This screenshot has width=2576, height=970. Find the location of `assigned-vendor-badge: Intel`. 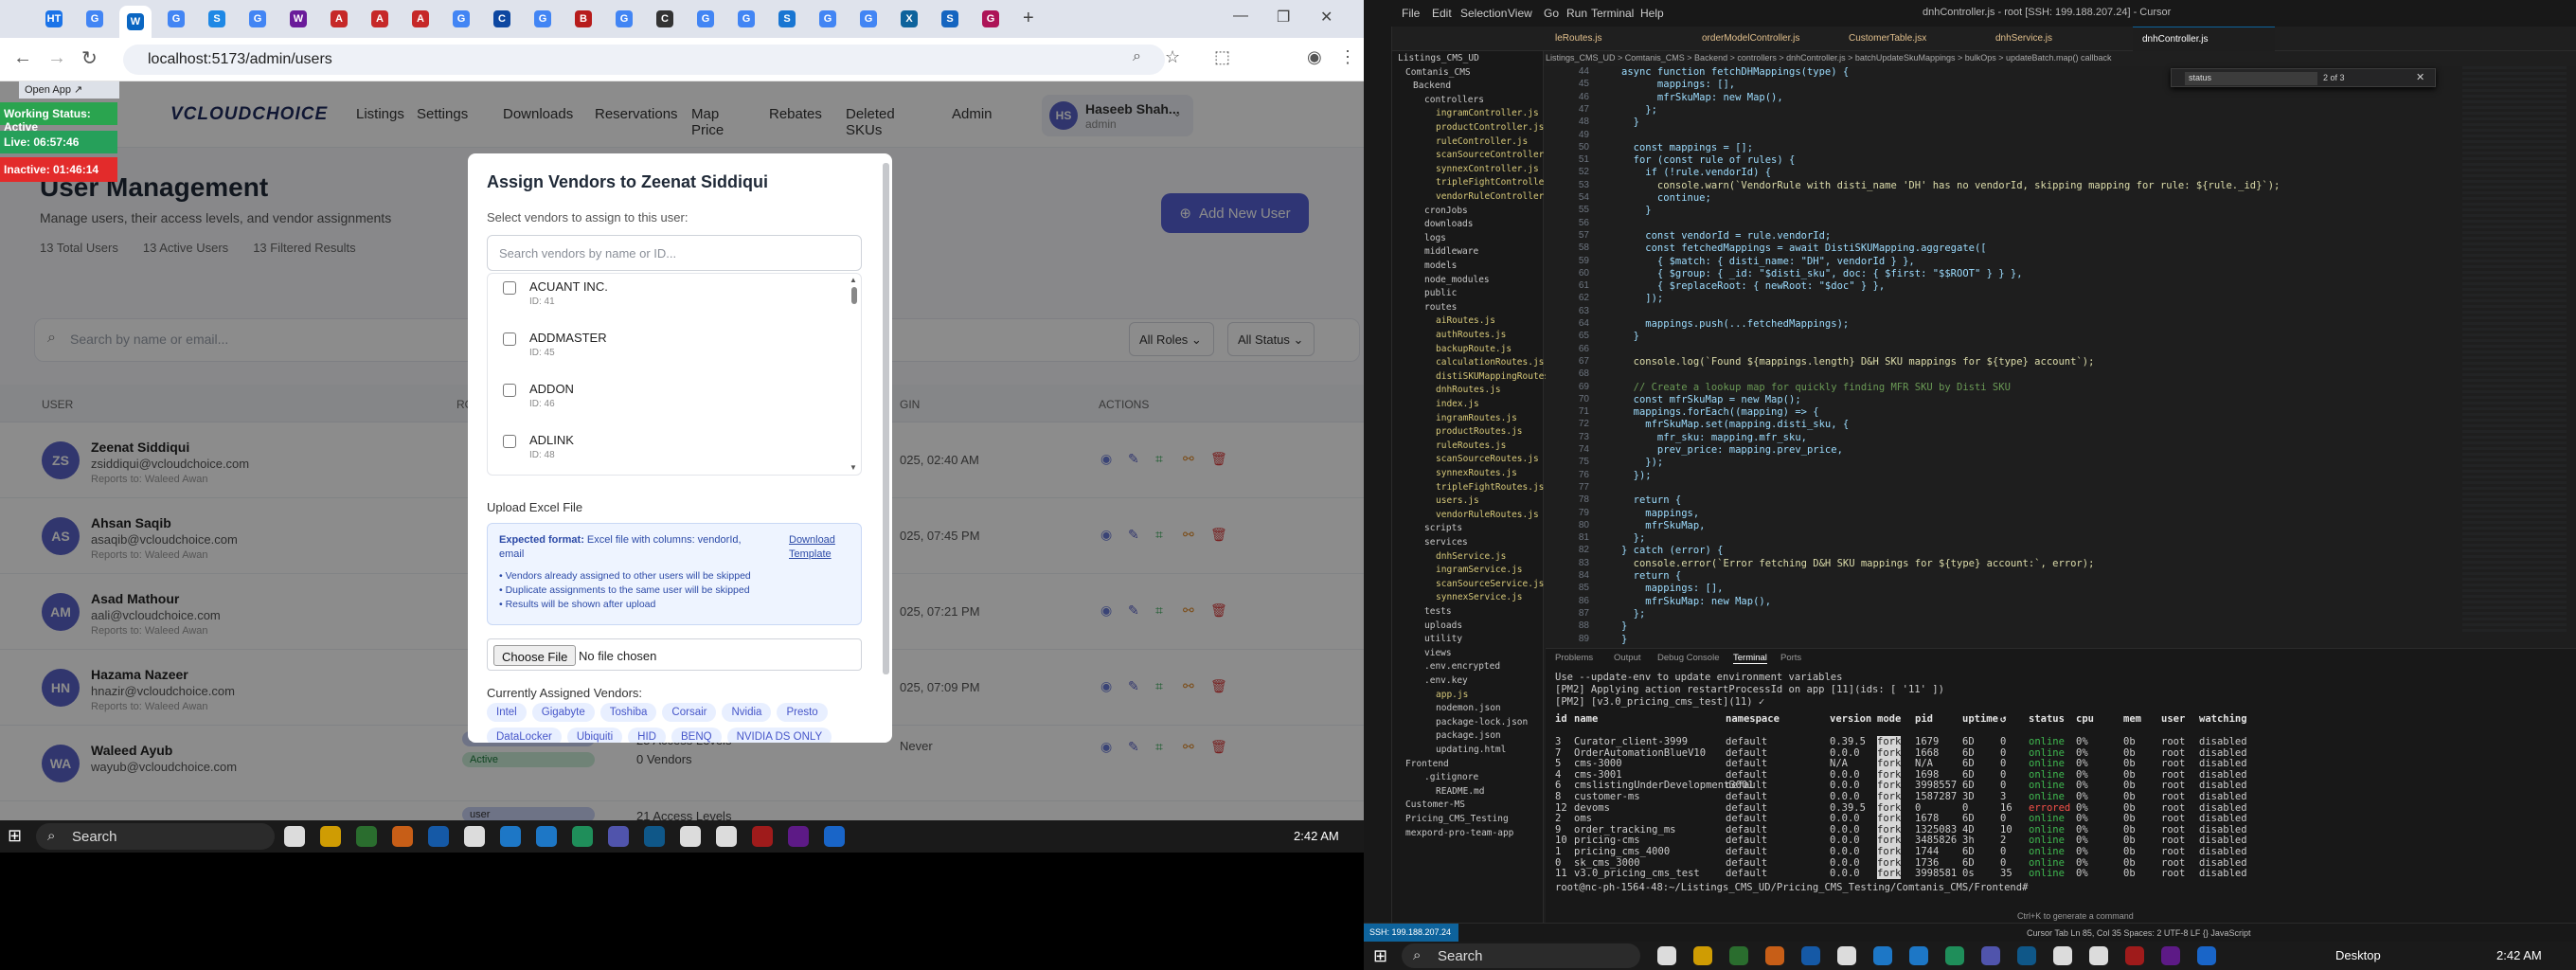

assigned-vendor-badge: Intel is located at coordinates (507, 712).